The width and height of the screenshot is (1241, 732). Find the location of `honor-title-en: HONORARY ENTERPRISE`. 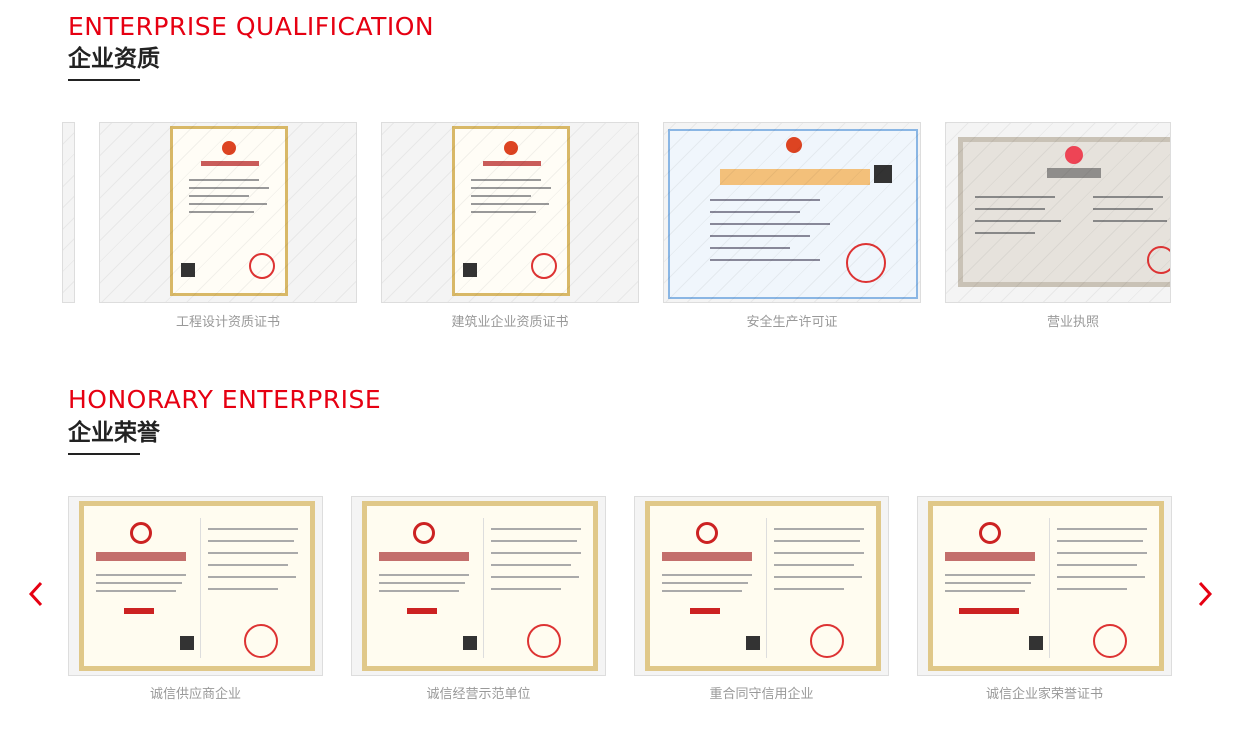

honor-title-en: HONORARY ENTERPRISE is located at coordinates (225, 399).